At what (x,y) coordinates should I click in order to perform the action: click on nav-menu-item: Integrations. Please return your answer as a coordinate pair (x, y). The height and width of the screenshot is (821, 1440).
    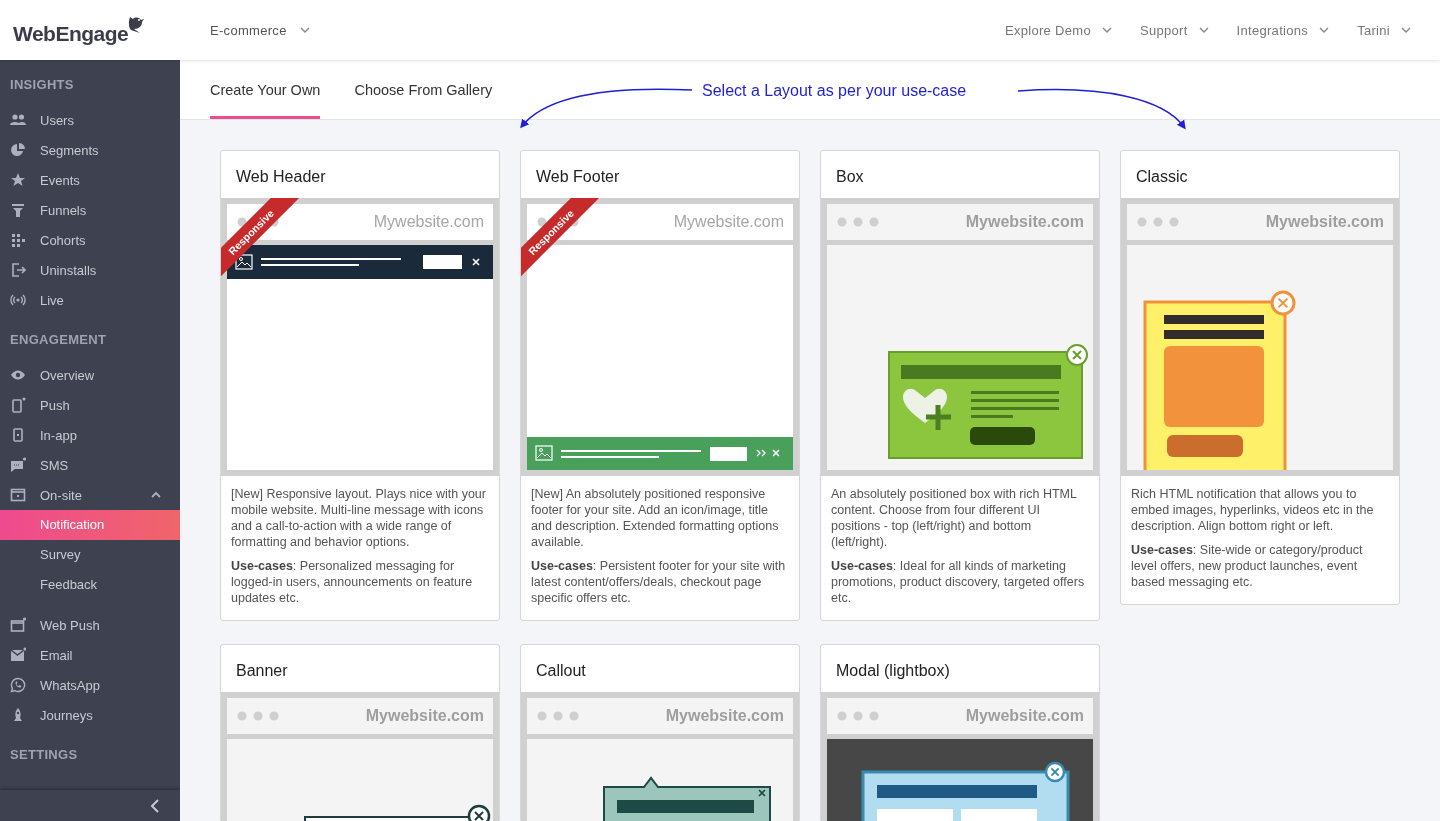
    Looking at the image, I should click on (1283, 30).